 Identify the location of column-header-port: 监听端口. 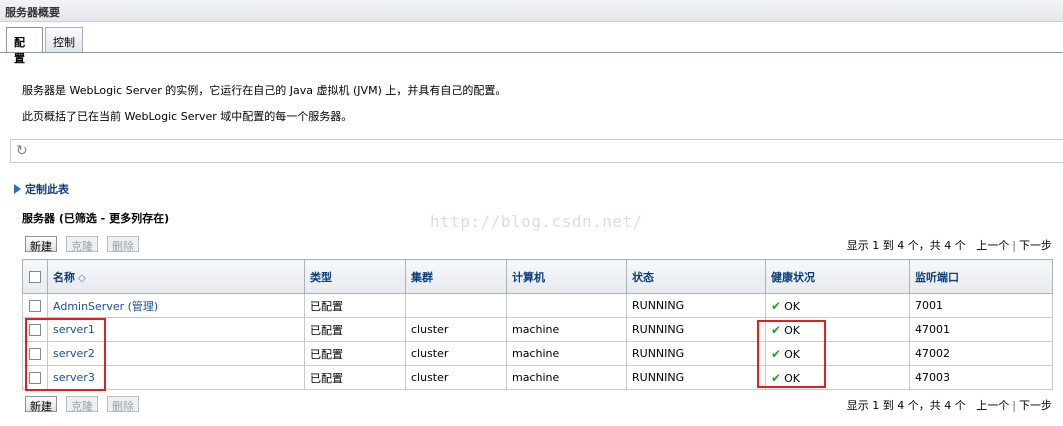
(981, 276).